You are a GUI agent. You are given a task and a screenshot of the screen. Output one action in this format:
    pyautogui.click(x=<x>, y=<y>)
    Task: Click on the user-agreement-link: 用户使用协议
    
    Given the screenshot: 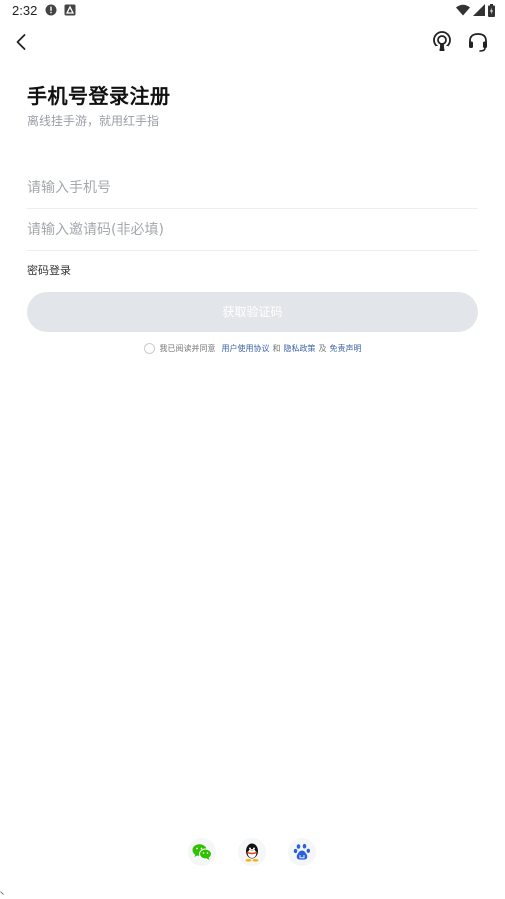 What is the action you would take?
    pyautogui.click(x=246, y=348)
    